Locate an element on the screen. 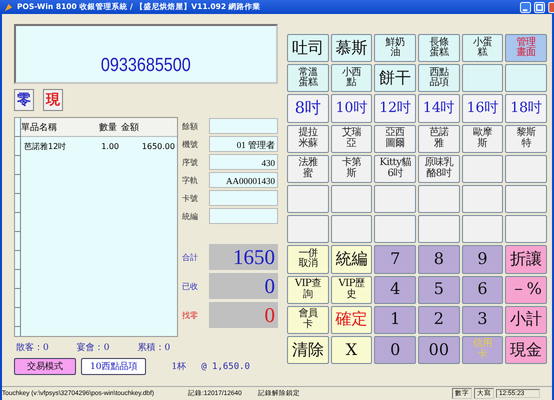  app-icon is located at coordinates (8, 7).